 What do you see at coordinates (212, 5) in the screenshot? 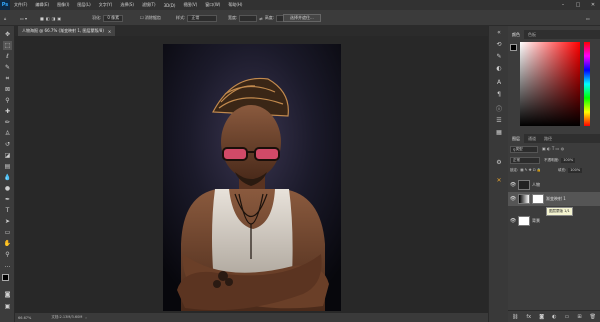
I see `menu-window: 窗口(W)` at bounding box center [212, 5].